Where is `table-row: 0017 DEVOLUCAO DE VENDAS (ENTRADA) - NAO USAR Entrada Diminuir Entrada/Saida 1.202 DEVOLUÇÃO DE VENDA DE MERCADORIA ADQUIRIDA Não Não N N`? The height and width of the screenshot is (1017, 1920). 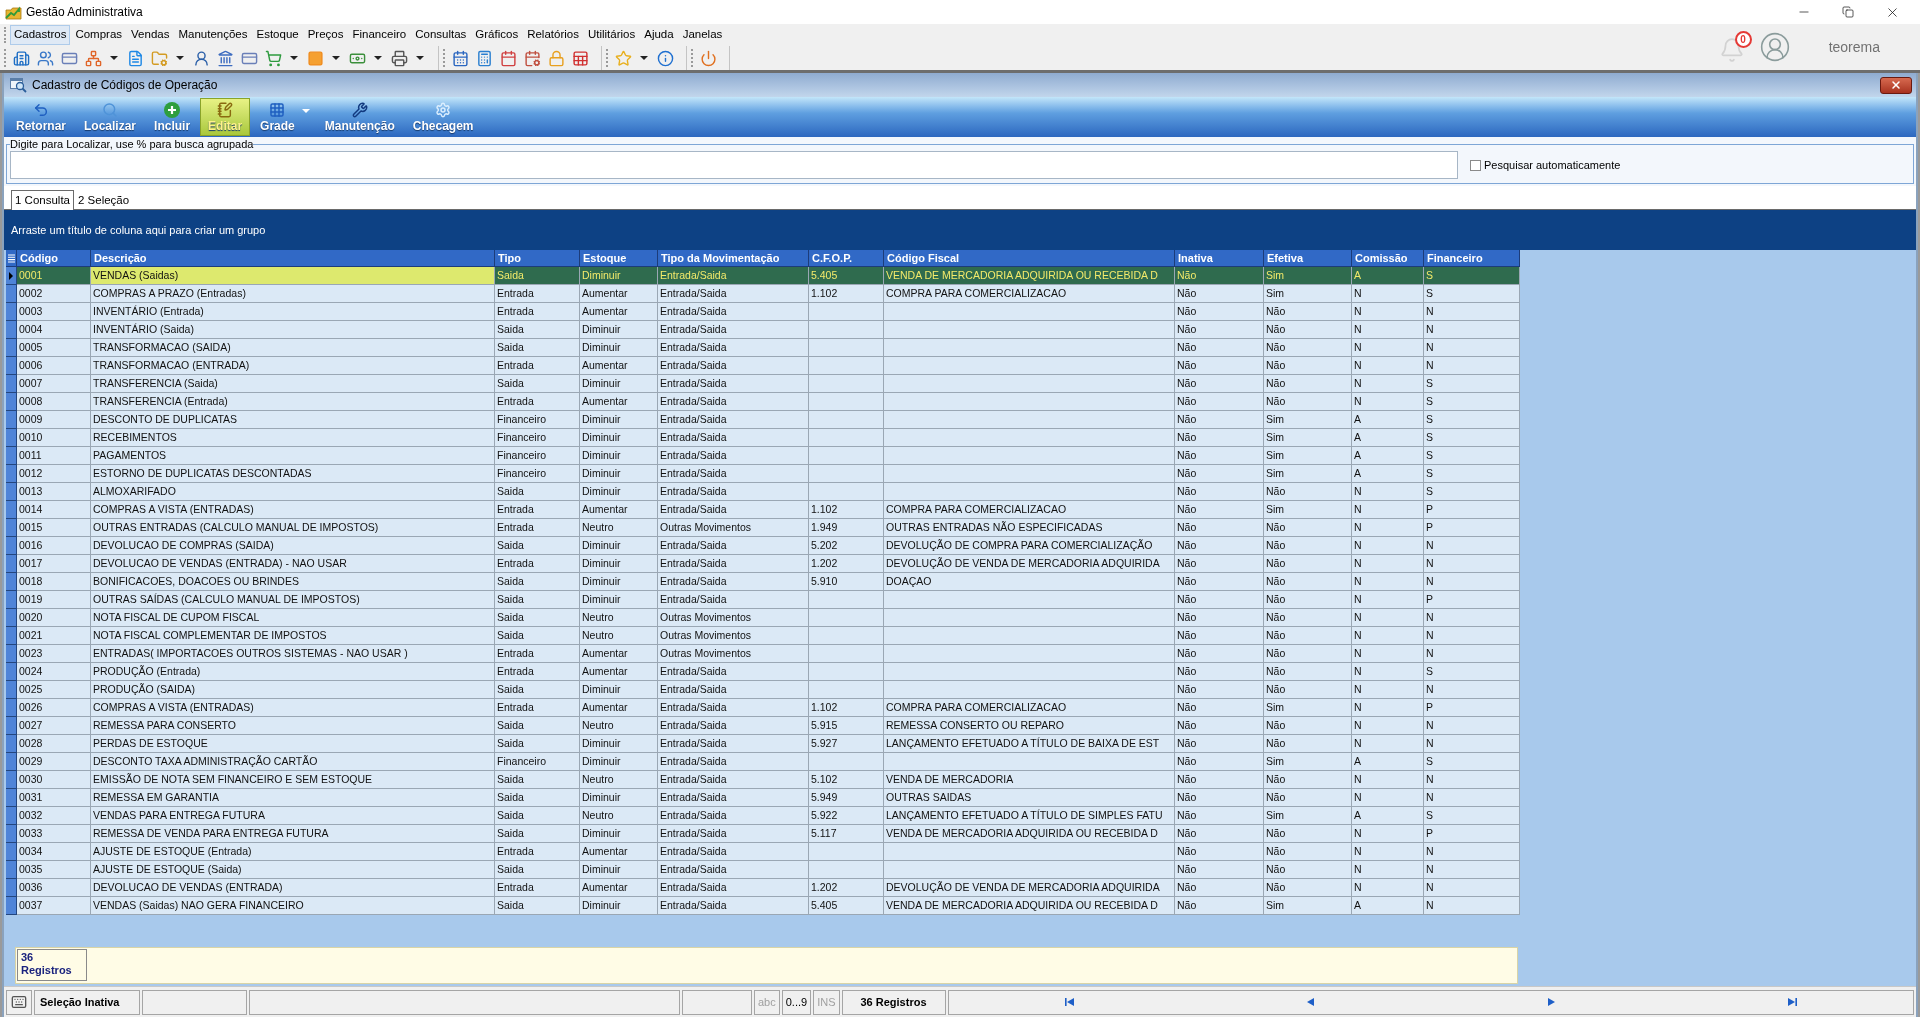
table-row: 0017 DEVOLUCAO DE VENDAS (ENTRADA) - NAO USAR Entrada Diminuir Entrada/Saida 1.202 DEVOLUÇÃO DE VENDA DE MERCADORIA ADQUIRIDA Não Não N N is located at coordinates (763, 564).